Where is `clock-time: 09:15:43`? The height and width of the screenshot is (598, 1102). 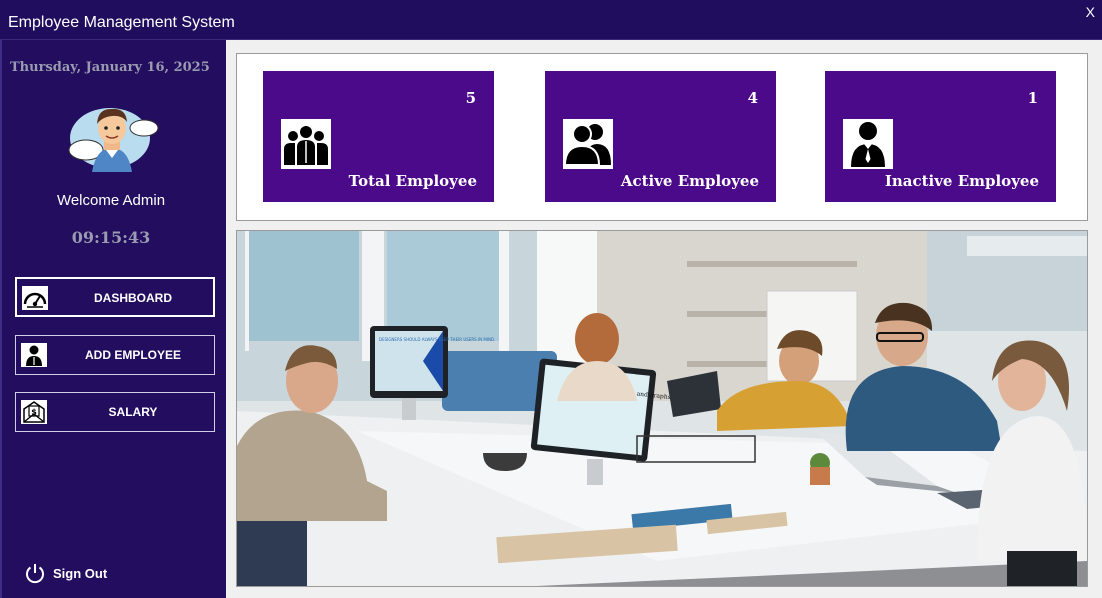
clock-time: 09:15:43 is located at coordinates (111, 237).